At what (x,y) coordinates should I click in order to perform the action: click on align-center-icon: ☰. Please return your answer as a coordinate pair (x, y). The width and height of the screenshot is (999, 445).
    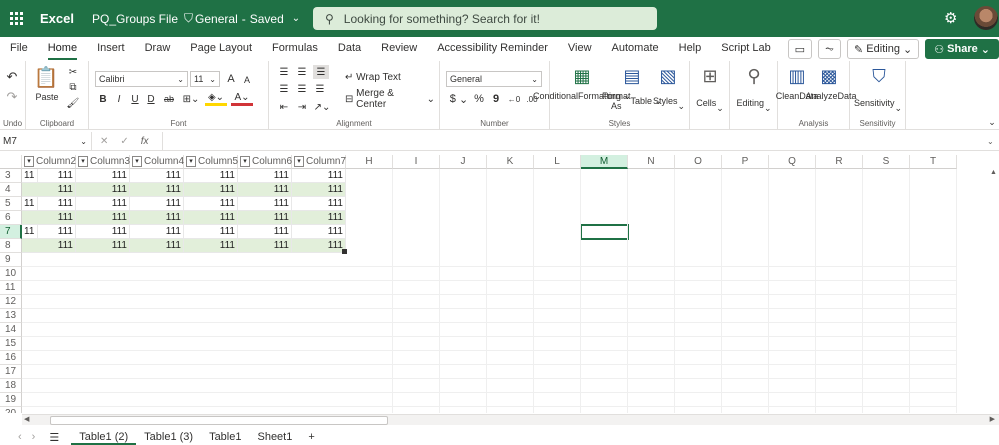
    Looking at the image, I should click on (302, 89).